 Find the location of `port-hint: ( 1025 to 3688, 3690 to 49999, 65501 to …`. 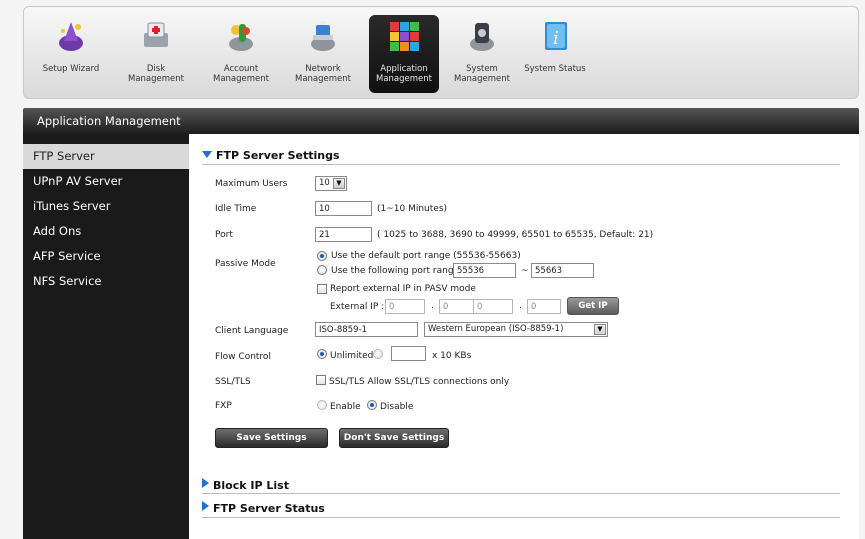

port-hint: ( 1025 to 3688, 3690 to 49999, 65501 to … is located at coordinates (515, 235).